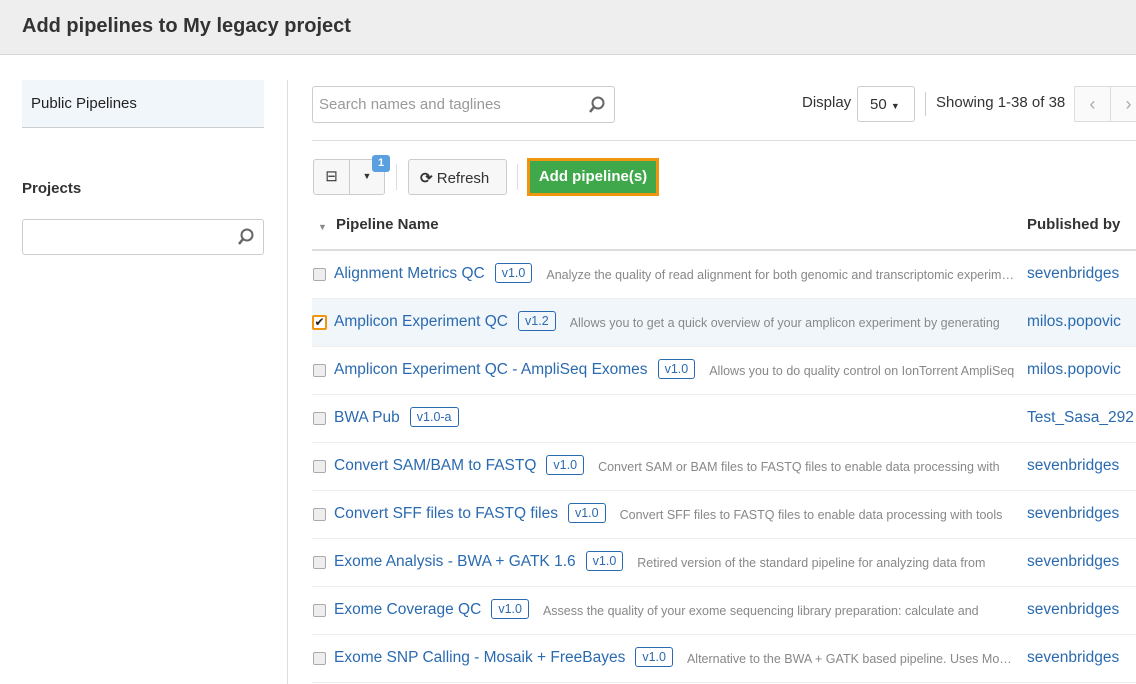  I want to click on refresh-label: Refresh, so click(463, 178).